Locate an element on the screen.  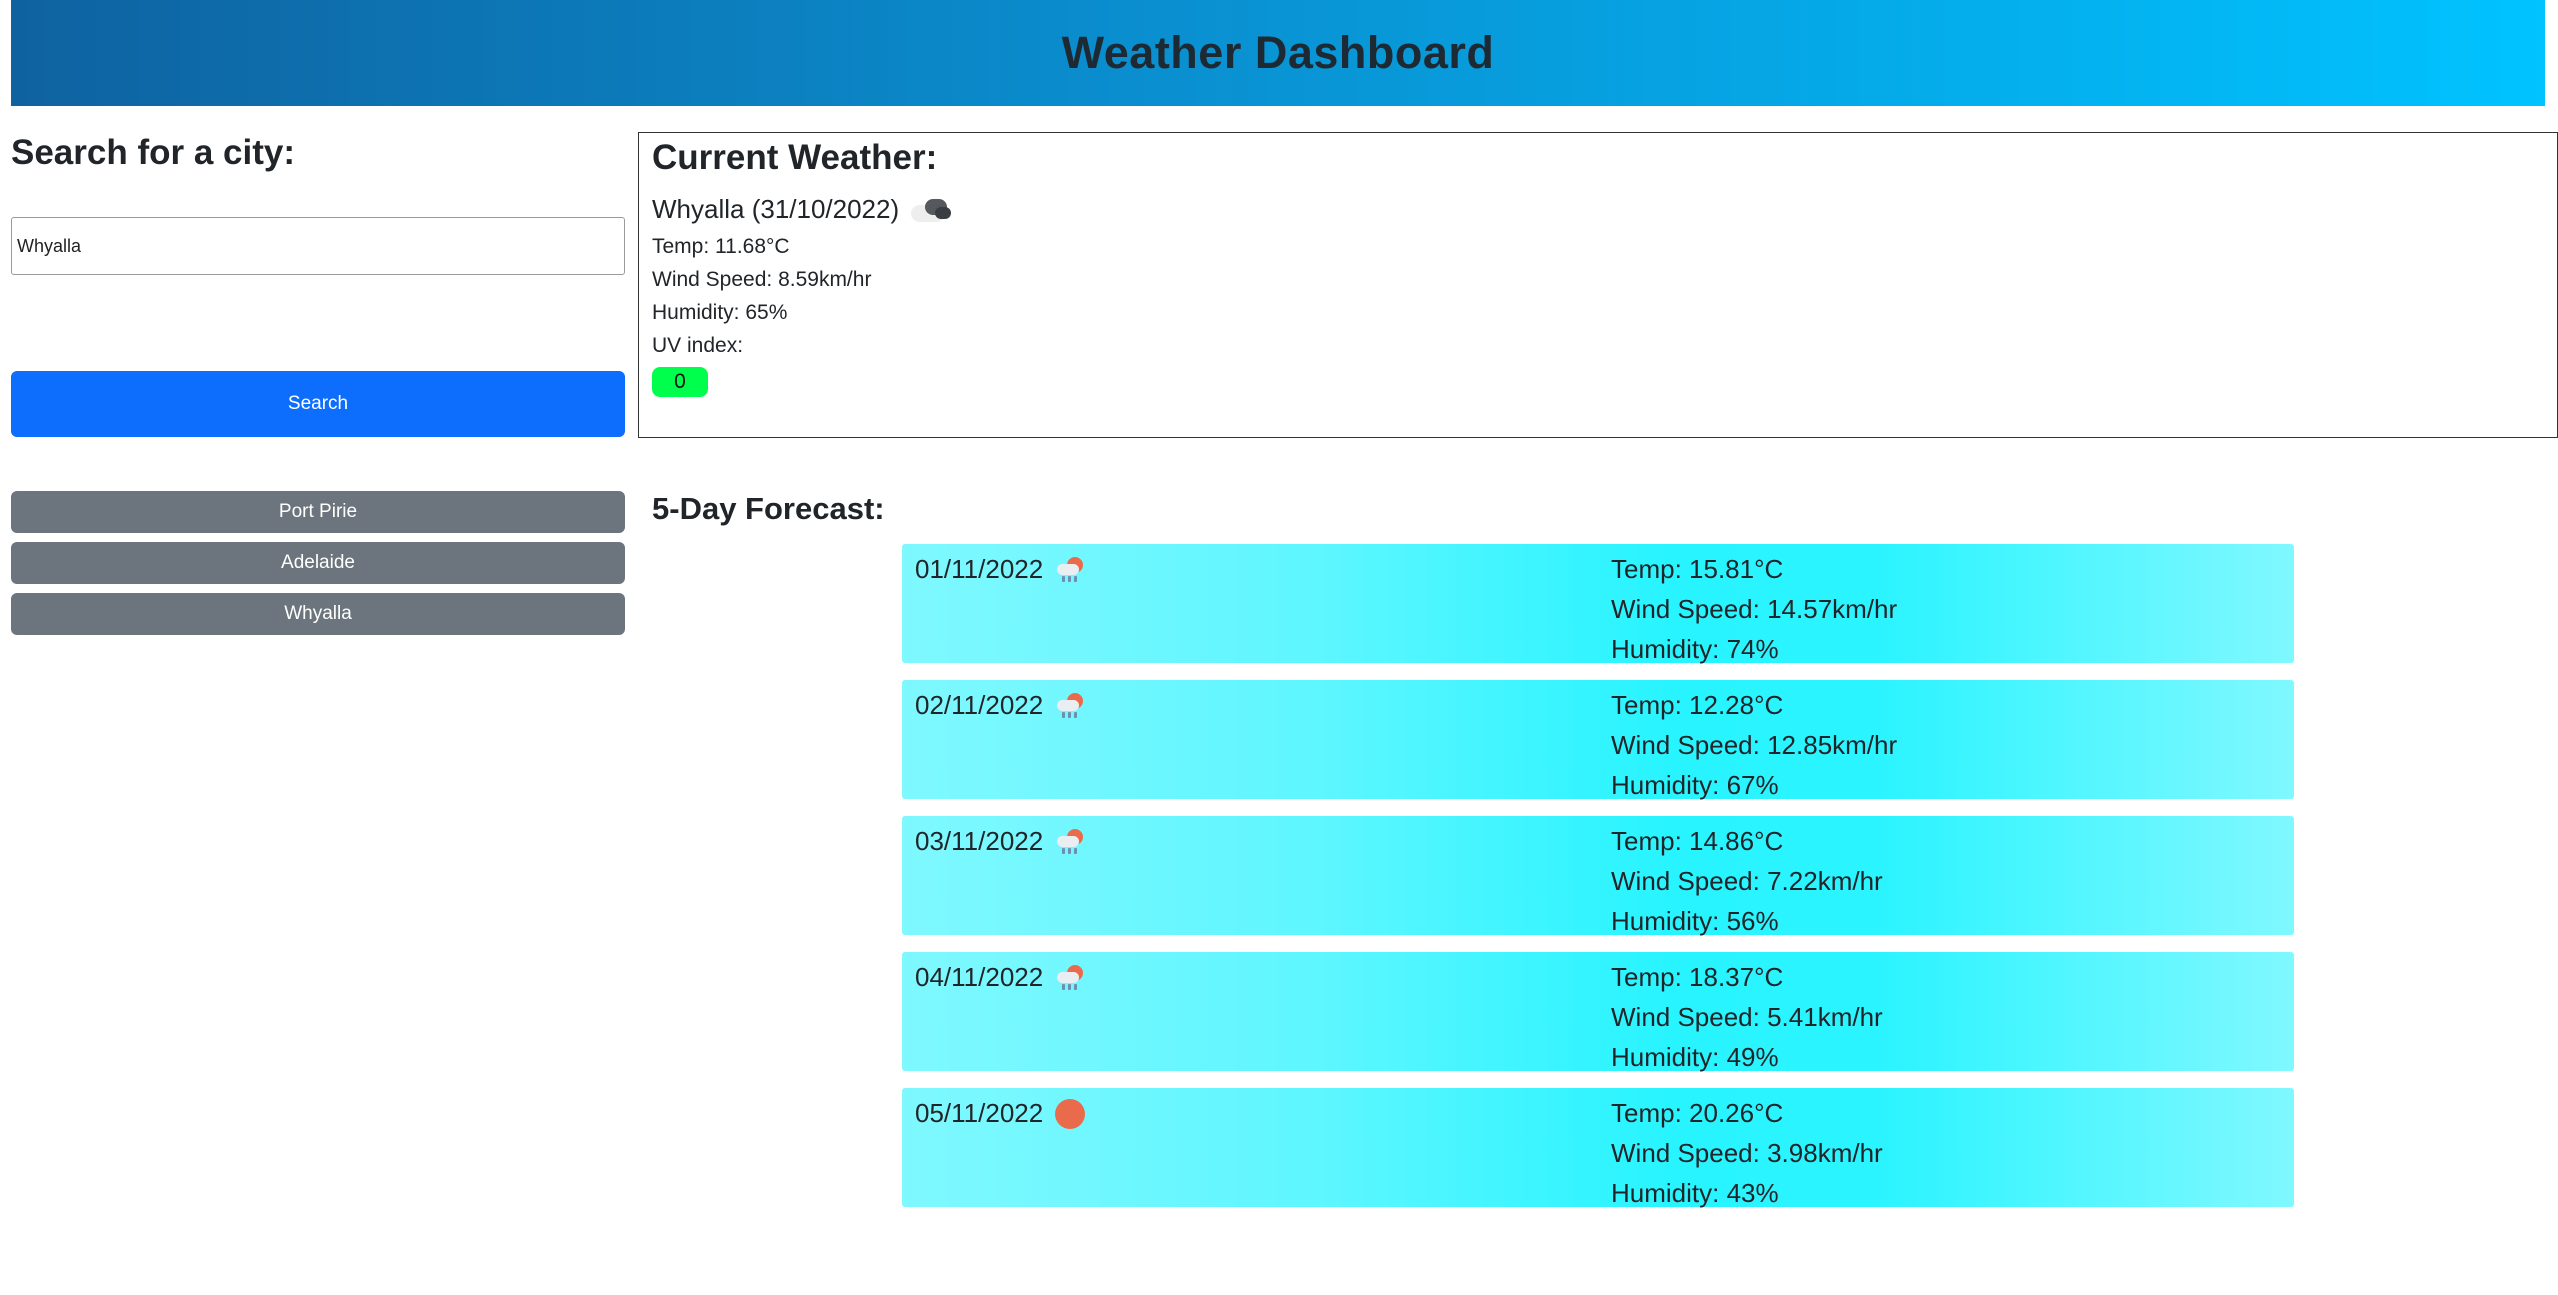
uv-index-label: UV index: is located at coordinates (698, 345).